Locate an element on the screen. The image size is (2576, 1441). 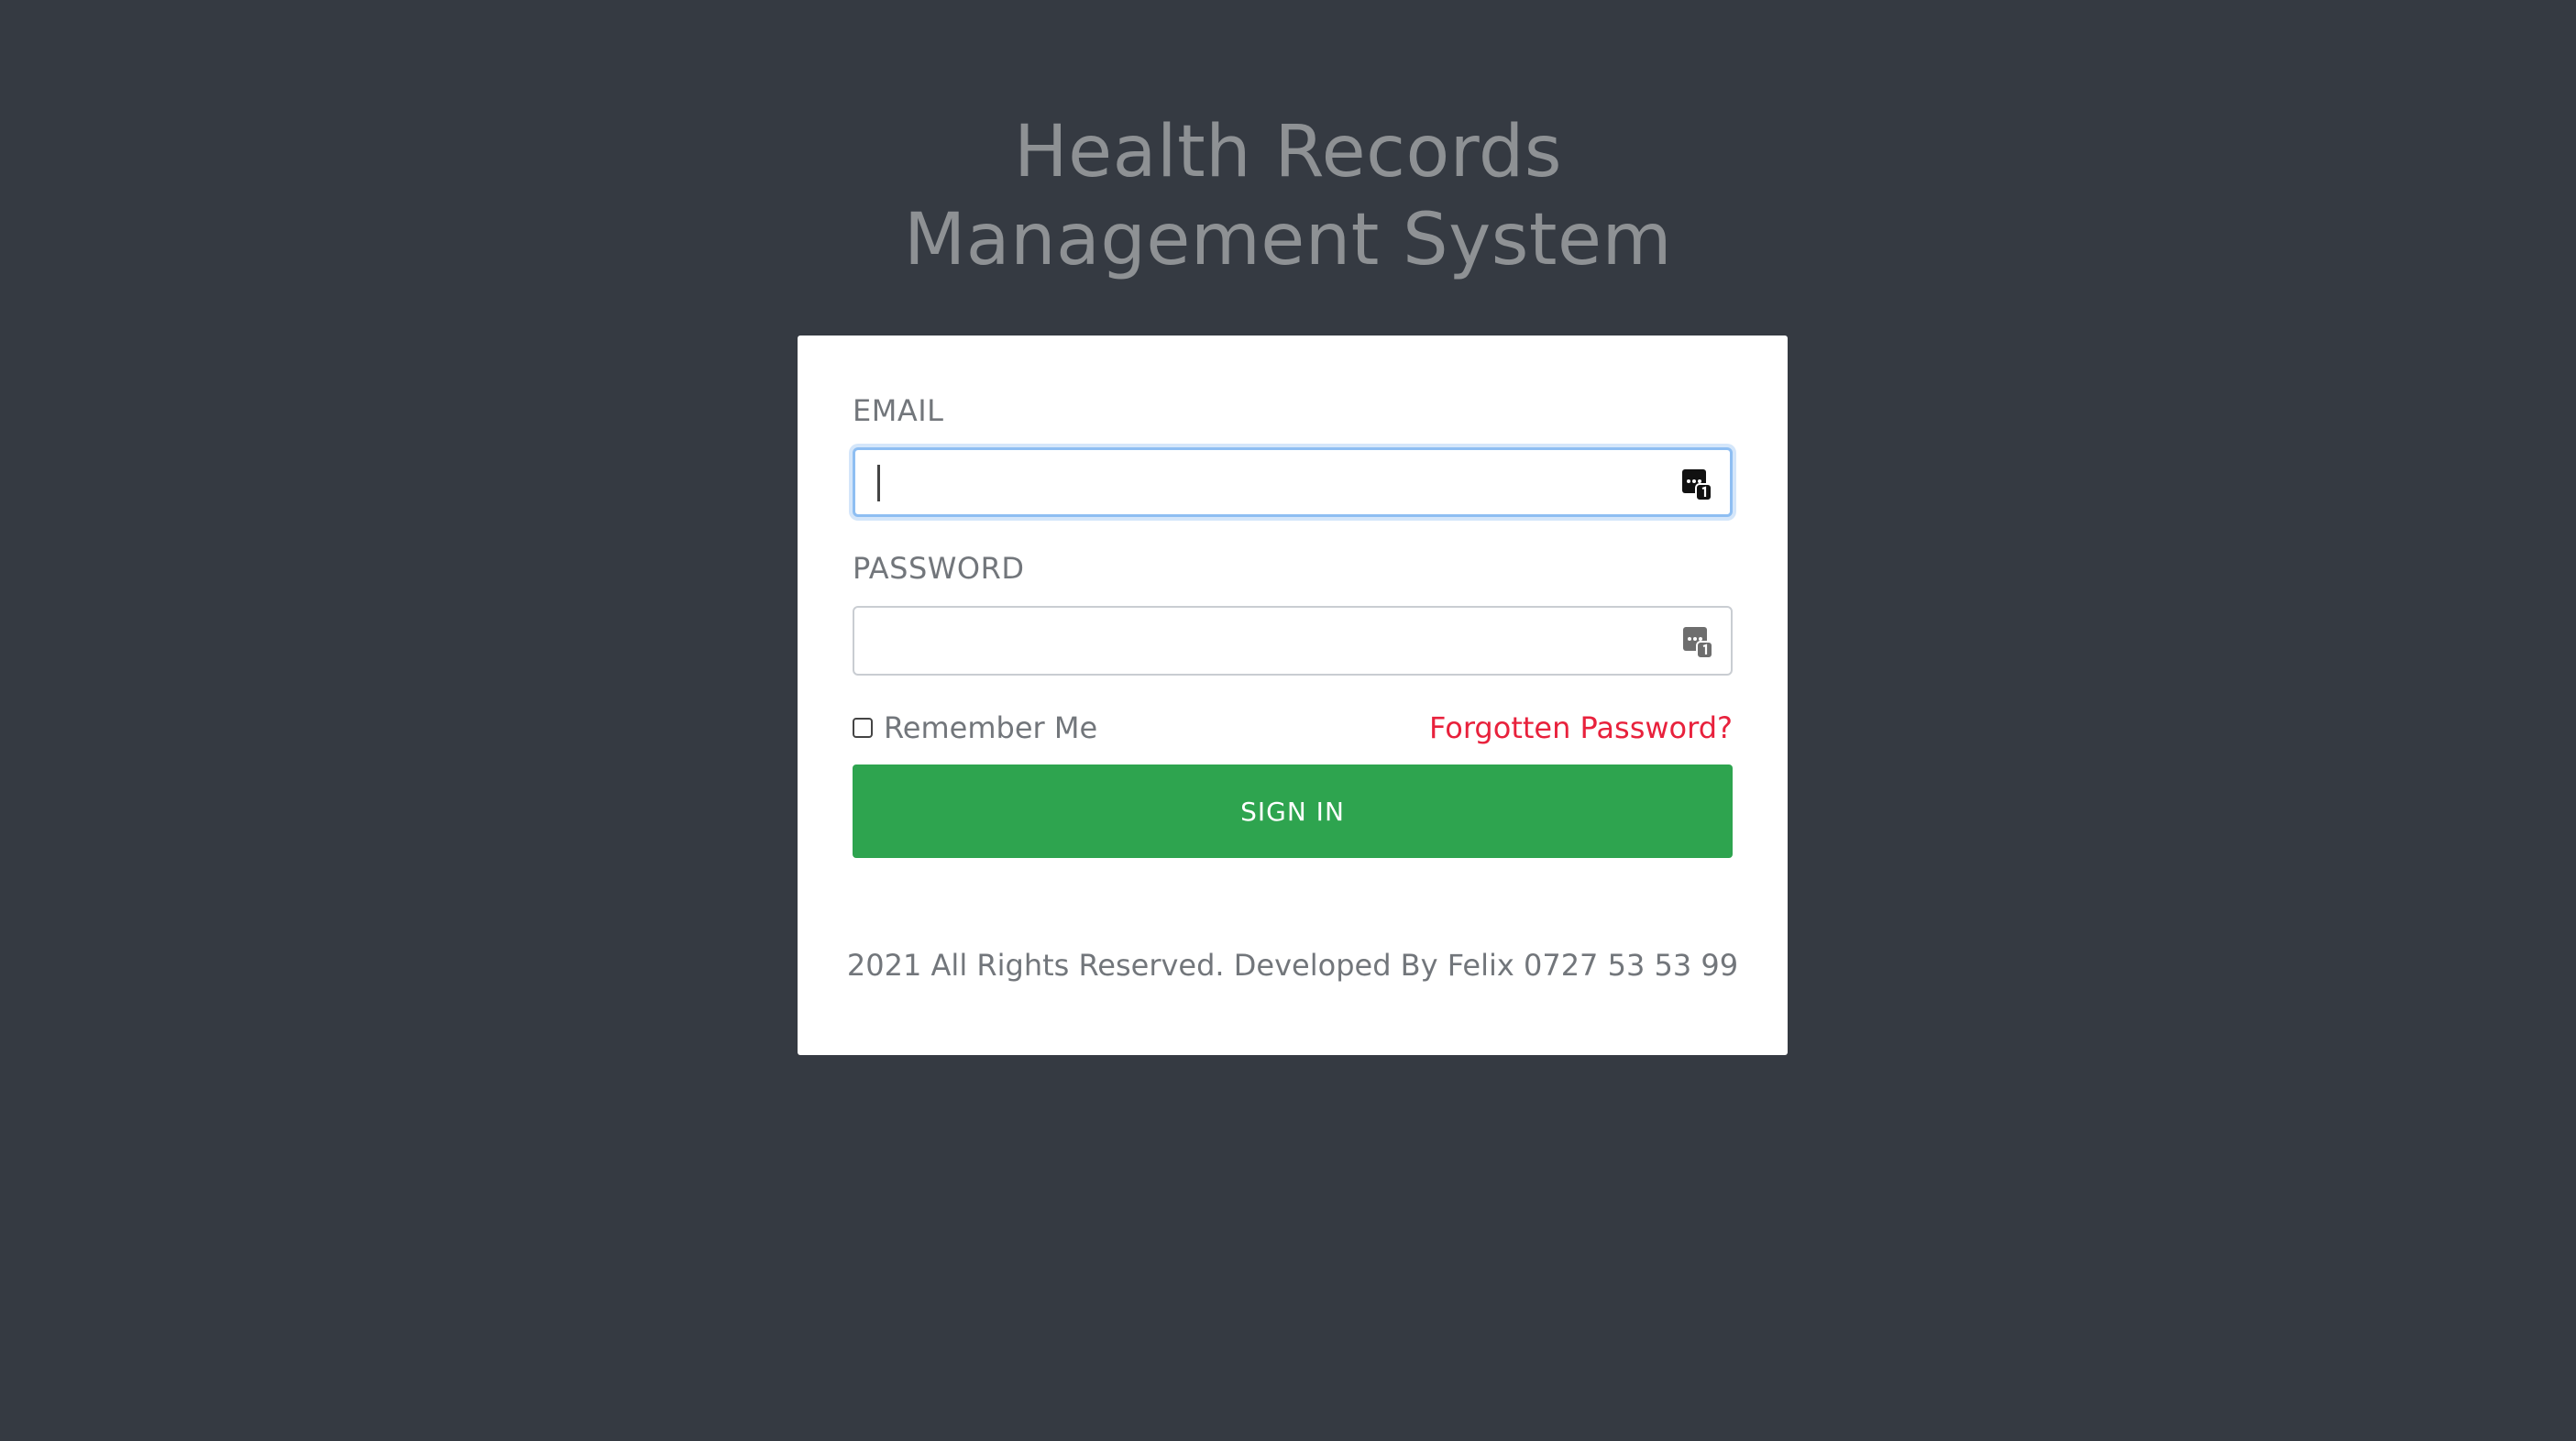
page-title: Health Records Management System is located at coordinates (1288, 196).